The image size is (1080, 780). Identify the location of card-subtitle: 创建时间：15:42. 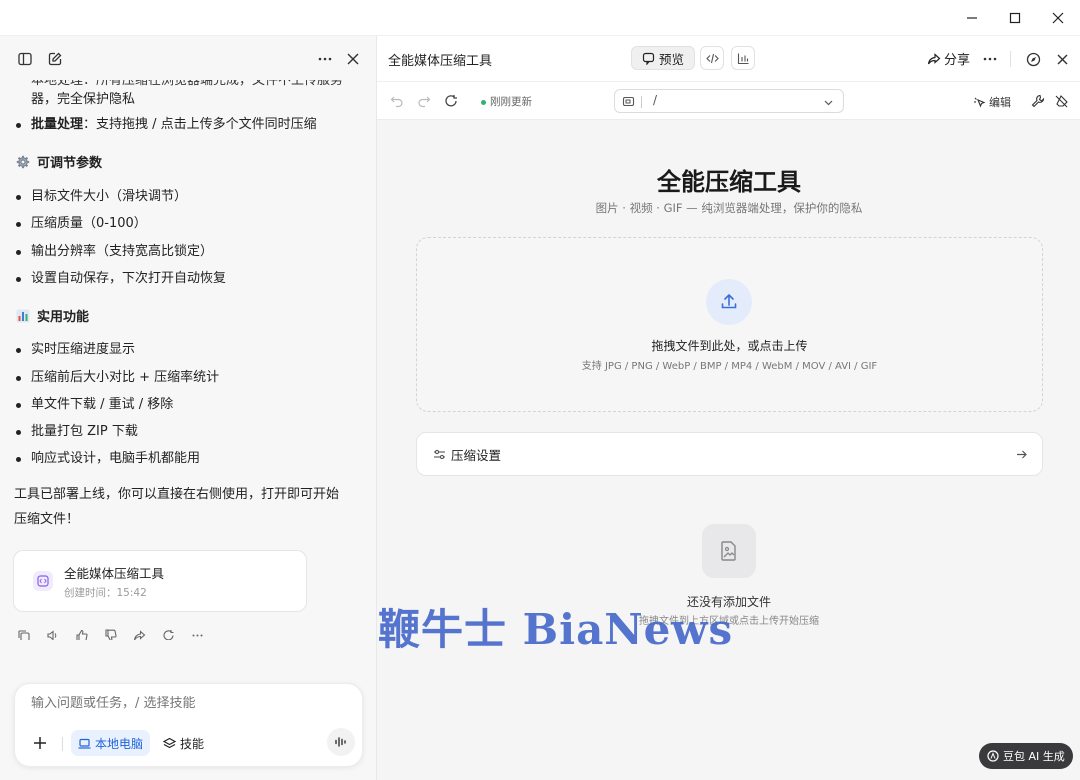
(105, 593).